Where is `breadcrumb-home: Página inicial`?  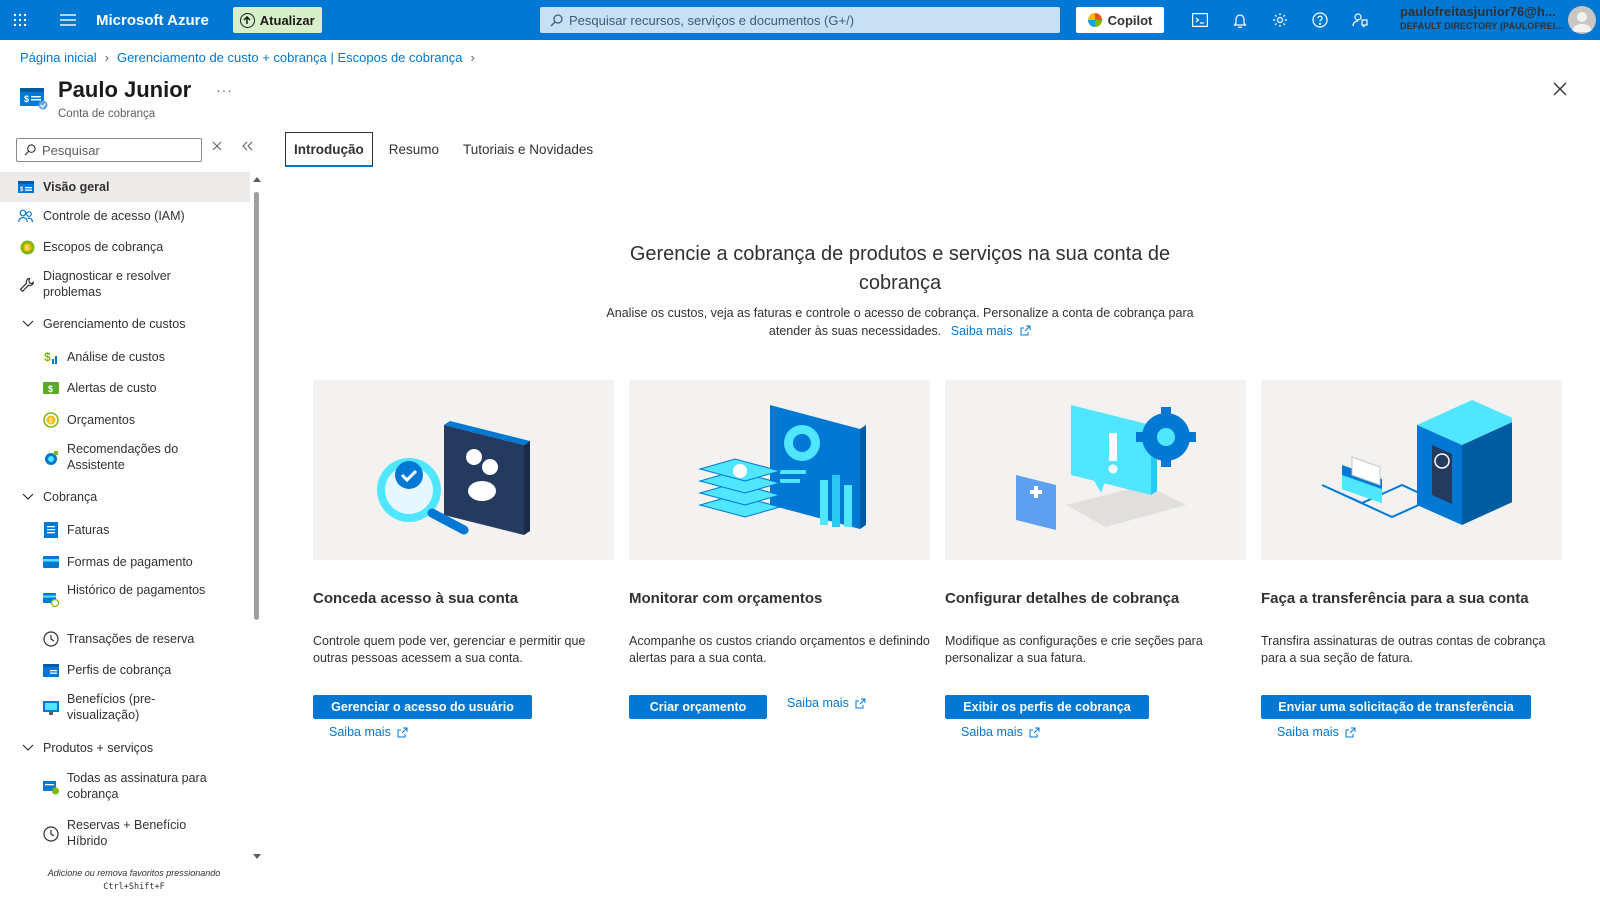
breadcrumb-home: Página inicial is located at coordinates (58, 57).